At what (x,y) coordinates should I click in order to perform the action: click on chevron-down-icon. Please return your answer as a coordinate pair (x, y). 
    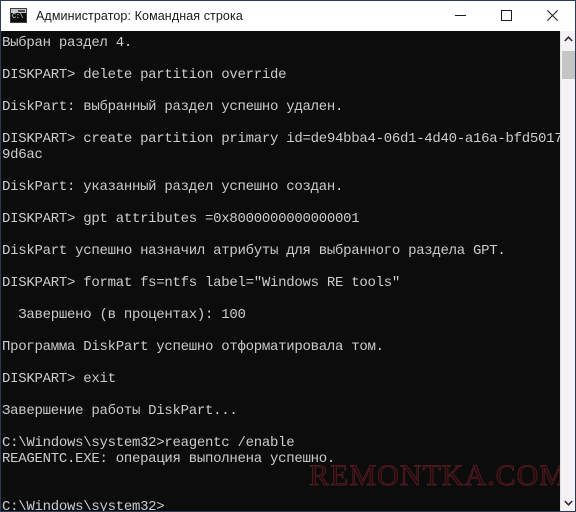
    Looking at the image, I should click on (568, 503).